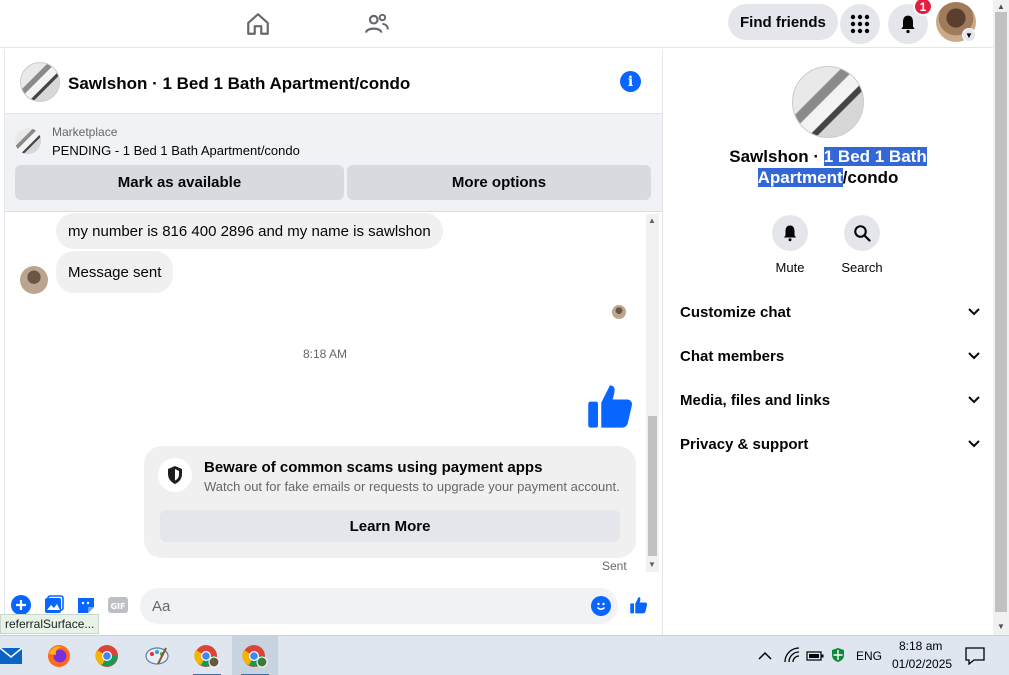 The height and width of the screenshot is (675, 1009). Describe the element at coordinates (776, 156) in the screenshot. I see `conversation-name-prefix: Sawlshon ·` at that location.